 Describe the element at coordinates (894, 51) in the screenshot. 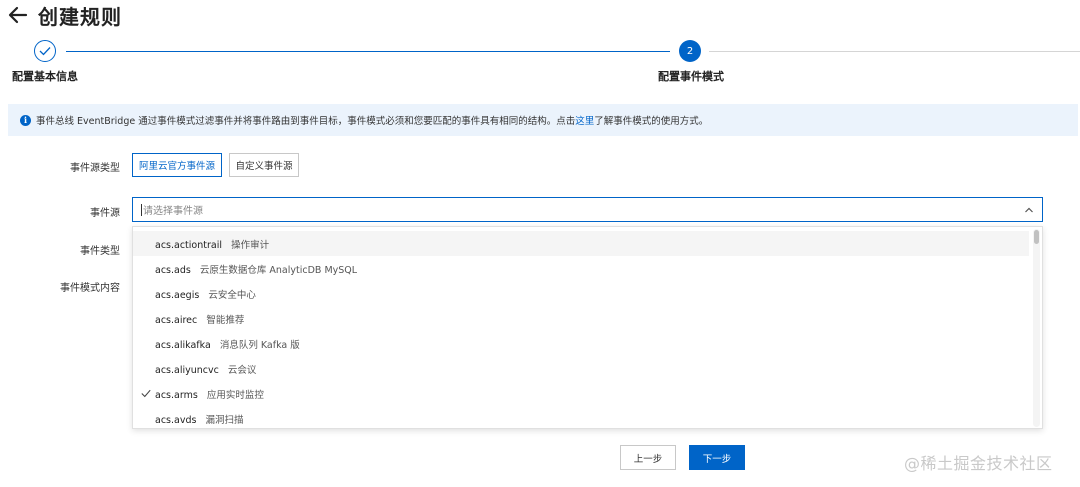

I see `step-connector-pending` at that location.